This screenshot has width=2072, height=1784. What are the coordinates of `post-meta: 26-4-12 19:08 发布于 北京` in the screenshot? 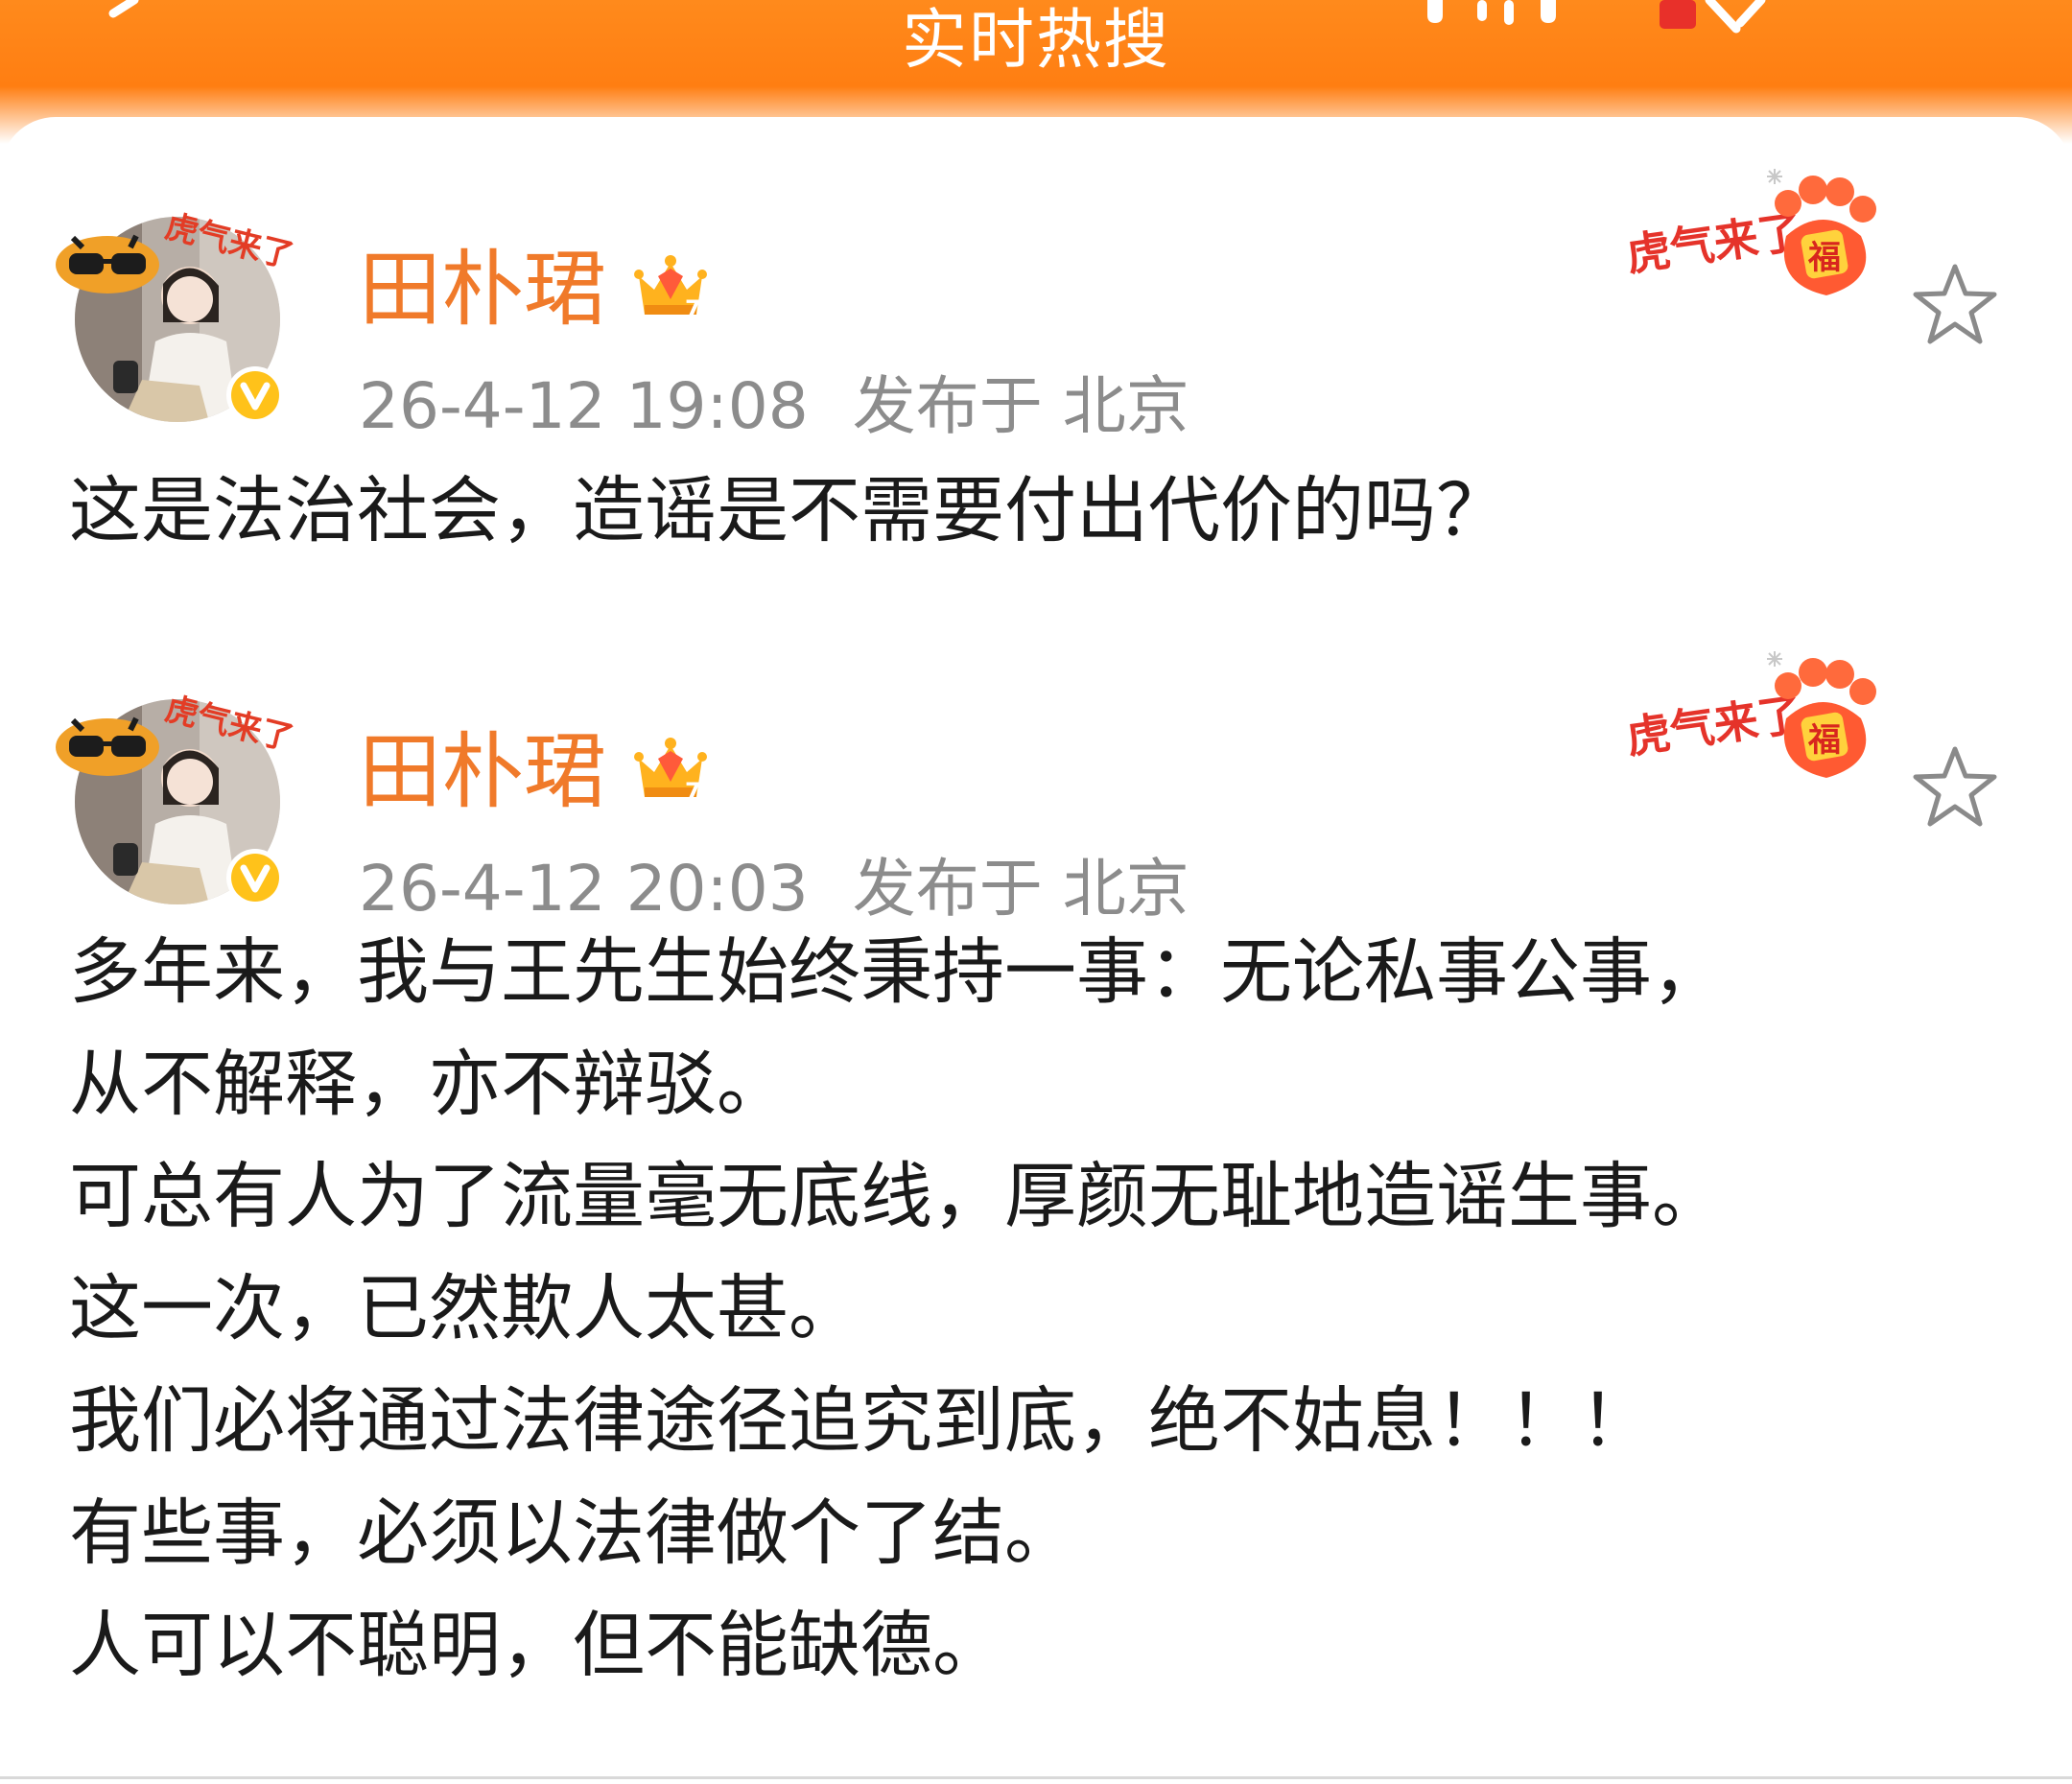 It's located at (774, 406).